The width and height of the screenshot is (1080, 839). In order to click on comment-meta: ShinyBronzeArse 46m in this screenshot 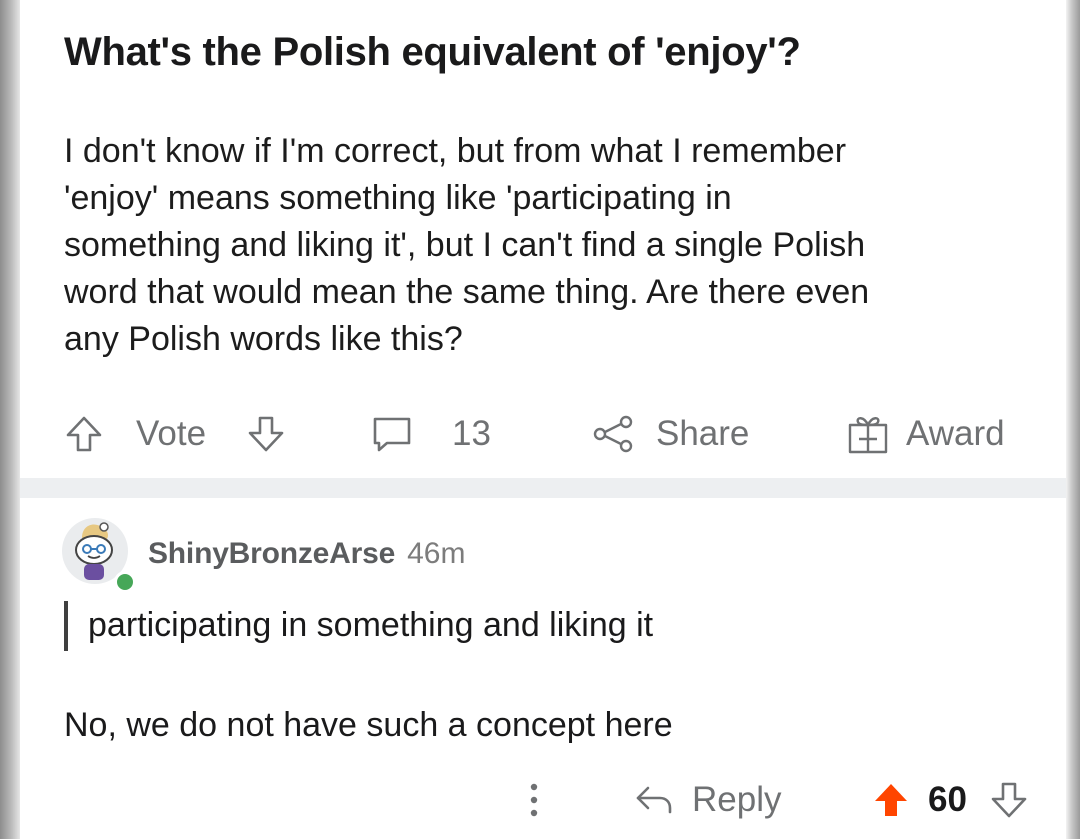, I will do `click(306, 554)`.